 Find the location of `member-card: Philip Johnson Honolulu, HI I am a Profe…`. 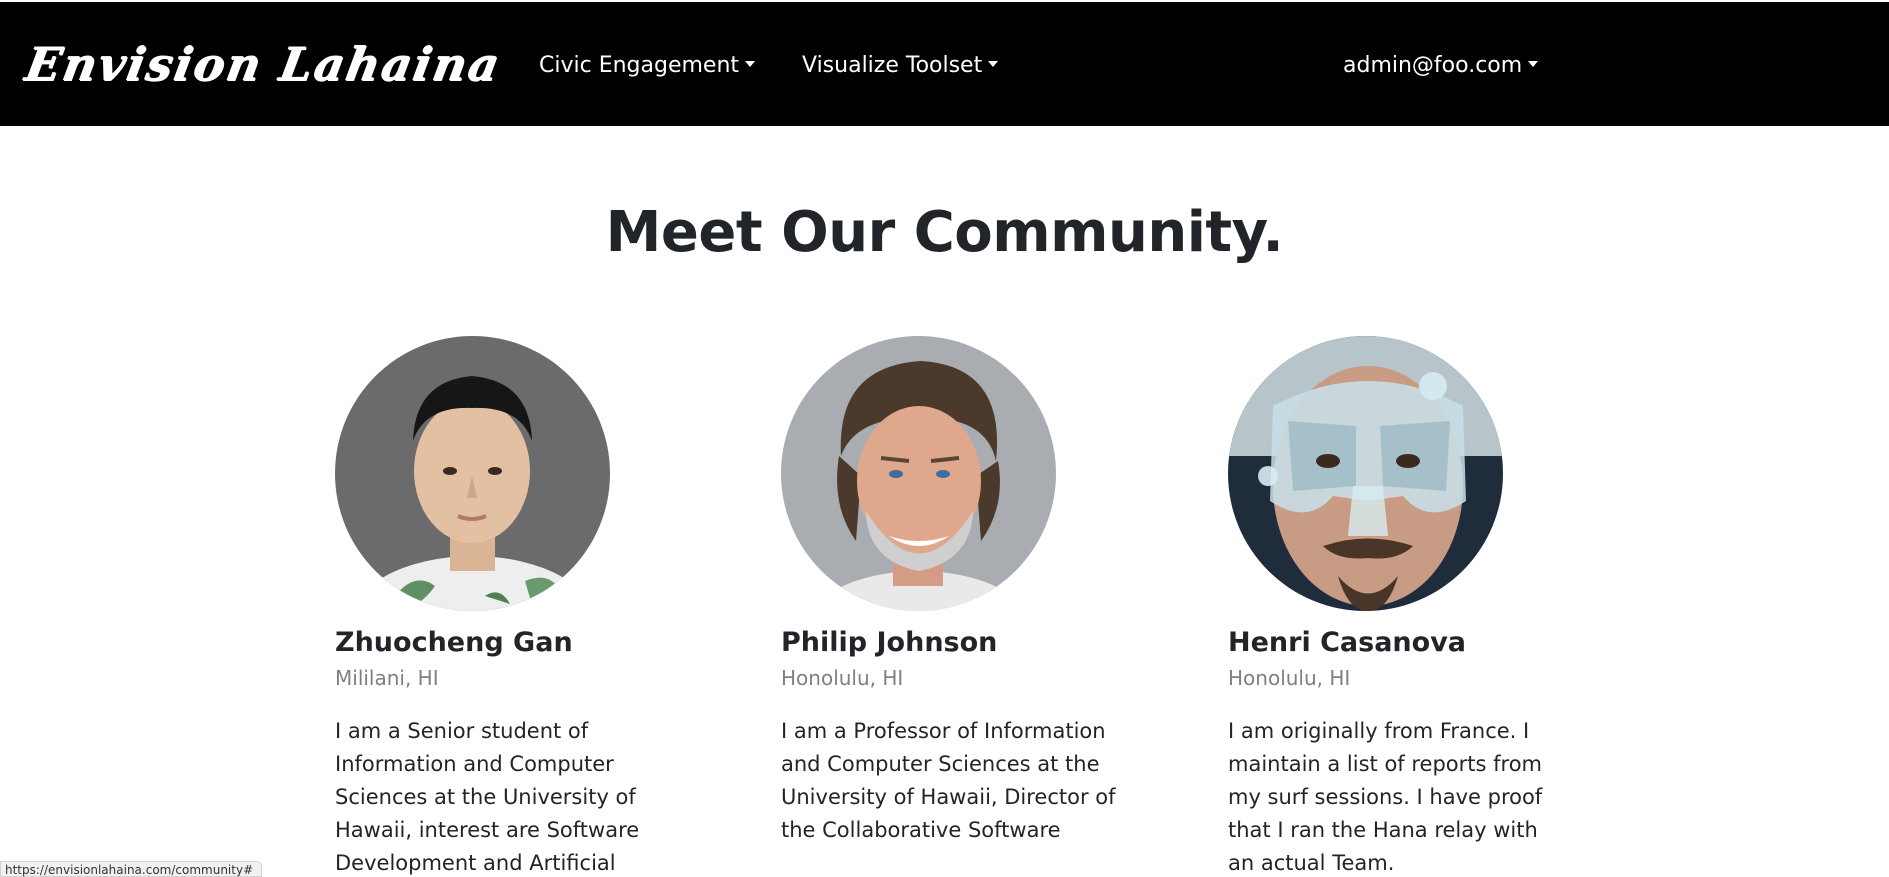

member-card: Philip Johnson Honolulu, HI I am a Profe… is located at coordinates (951, 591).